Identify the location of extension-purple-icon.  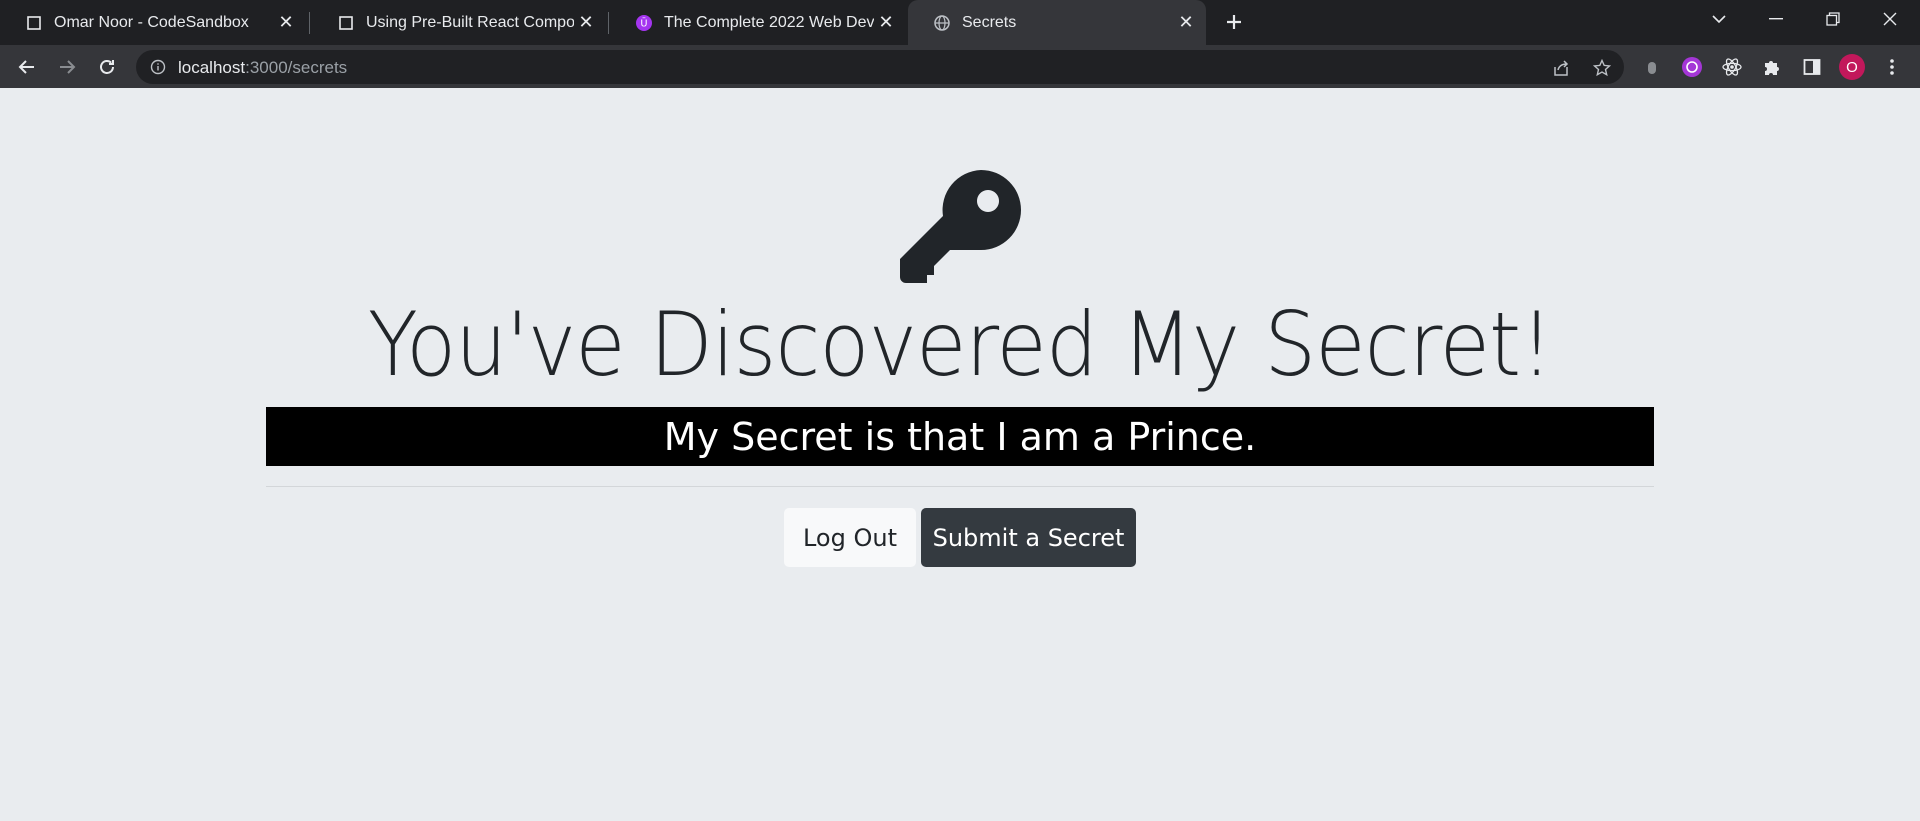
(1692, 67).